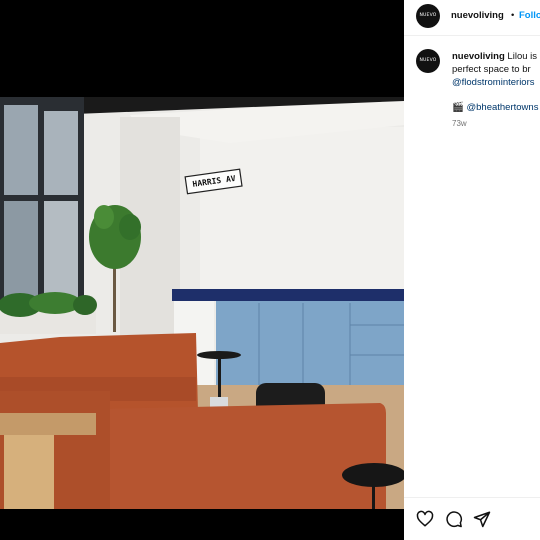 This screenshot has height=540, width=540. I want to click on caption-mention-link: @flodstrominteriors, so click(493, 83).